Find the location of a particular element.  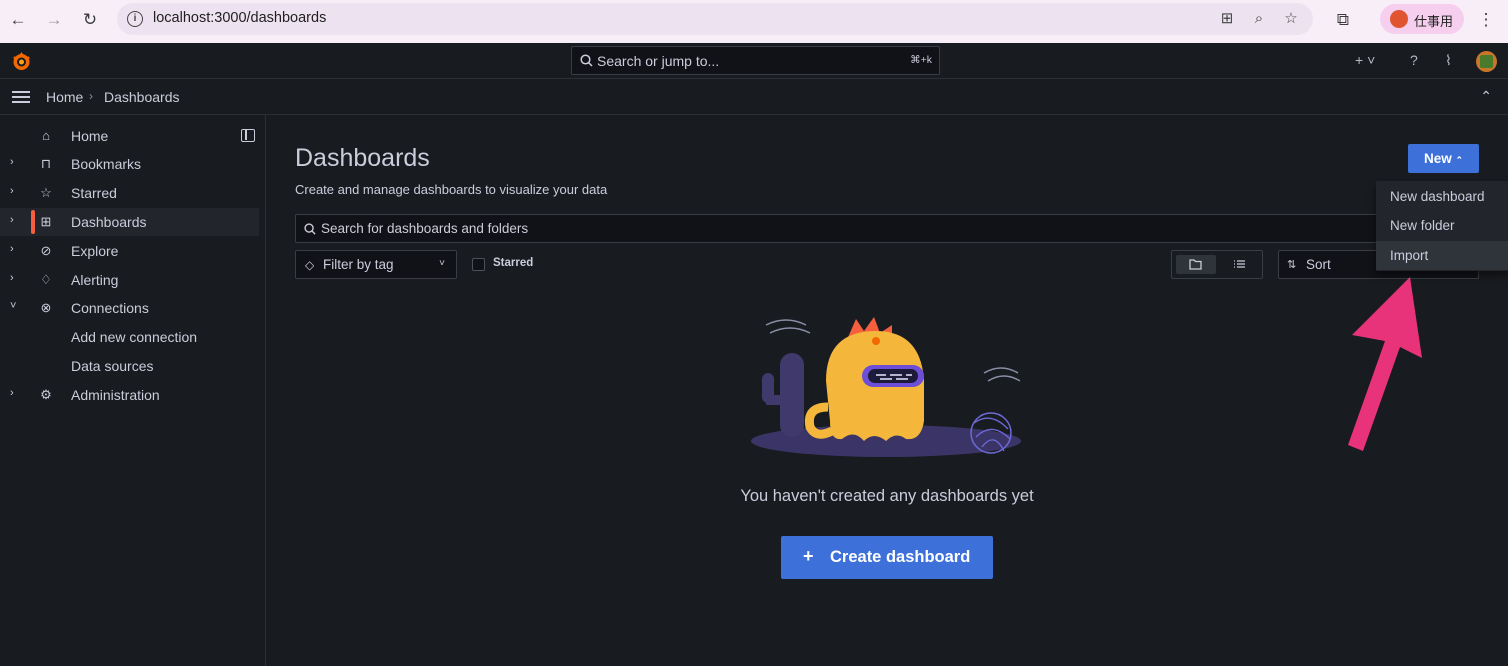

menu-item-label: New dashboard is located at coordinates (1437, 196).